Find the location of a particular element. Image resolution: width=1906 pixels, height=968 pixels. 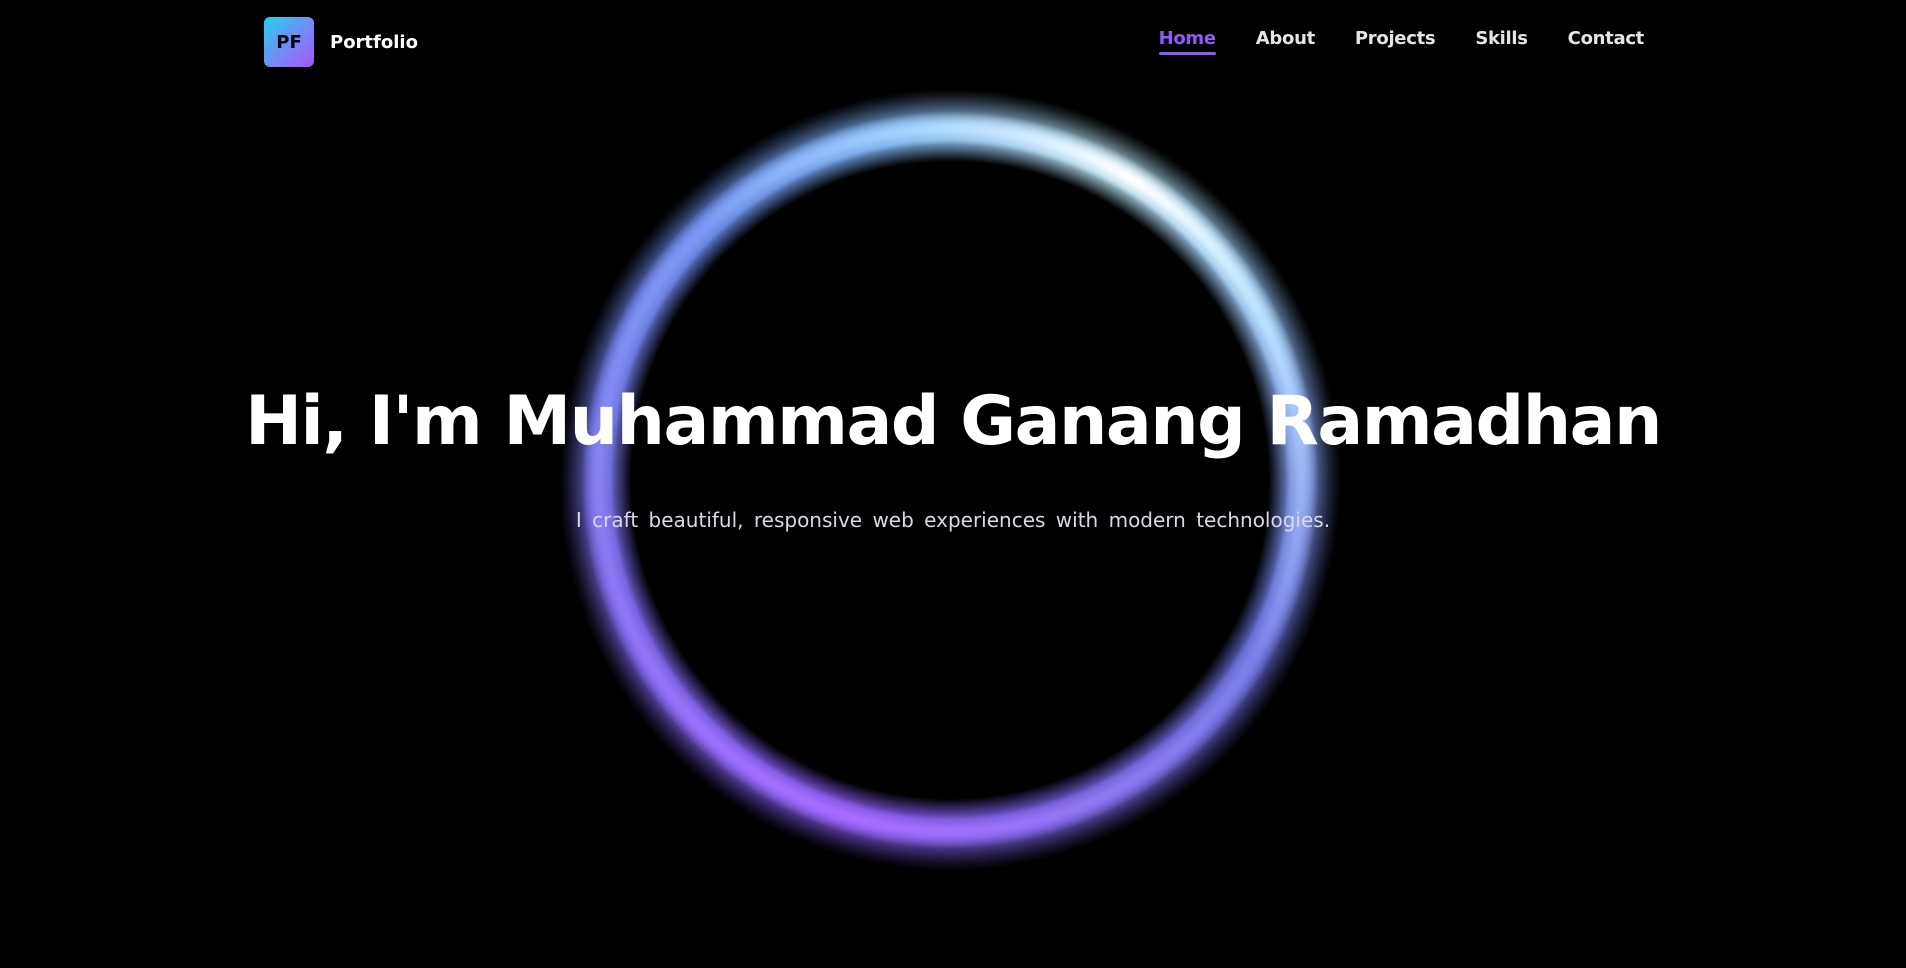

brand-name: Portfolio is located at coordinates (374, 42).